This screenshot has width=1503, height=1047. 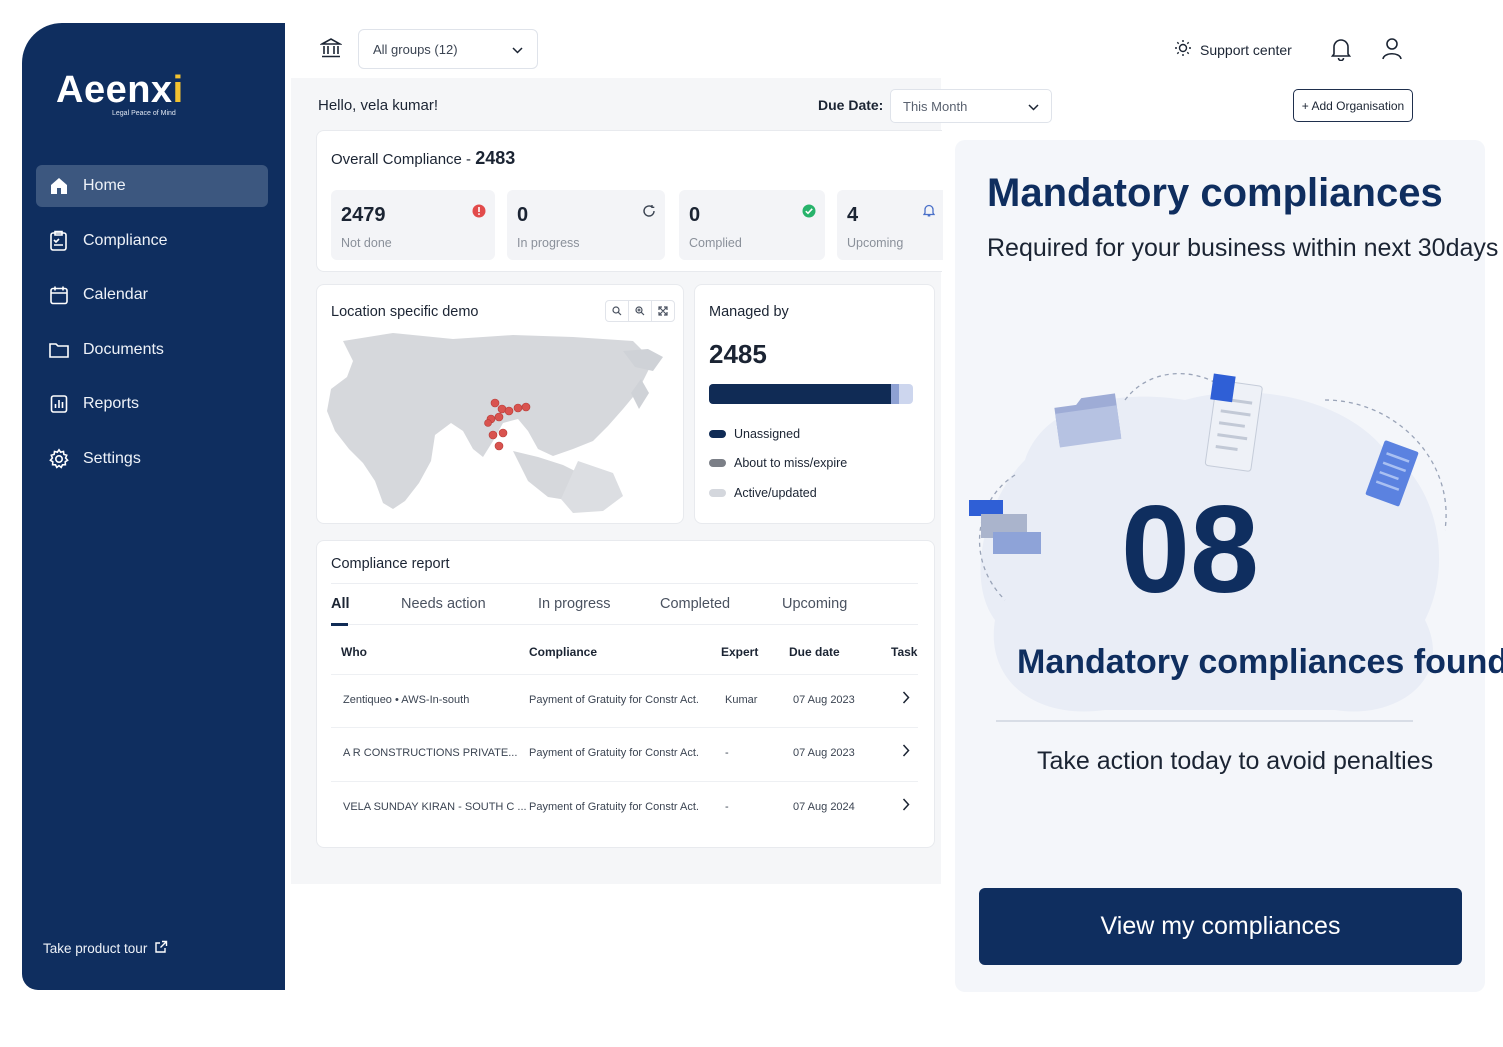 I want to click on mandatory-found-label: Mandatory compliances found, so click(x=1260, y=662).